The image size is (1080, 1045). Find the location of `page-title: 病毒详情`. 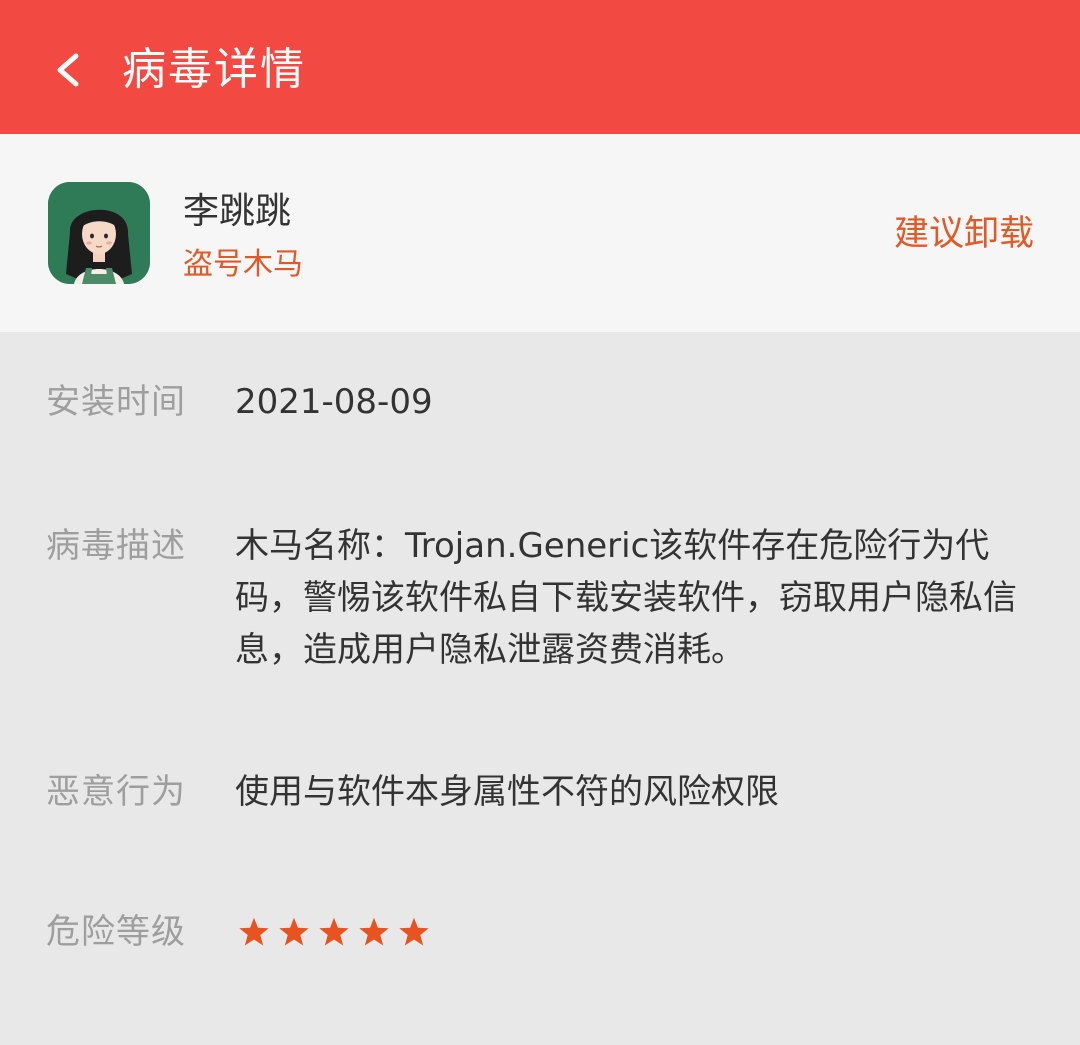

page-title: 病毒详情 is located at coordinates (214, 69).